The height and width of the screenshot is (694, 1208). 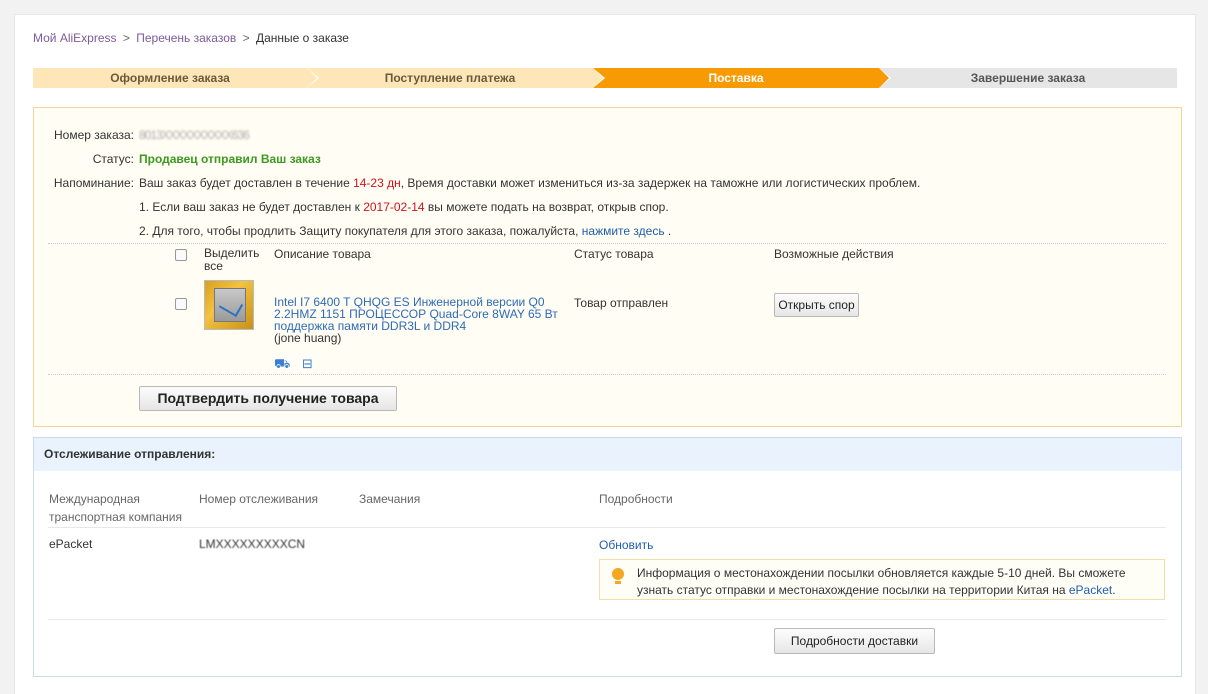 I want to click on delivery-details-button: Подробности доставки, so click(x=854, y=641).